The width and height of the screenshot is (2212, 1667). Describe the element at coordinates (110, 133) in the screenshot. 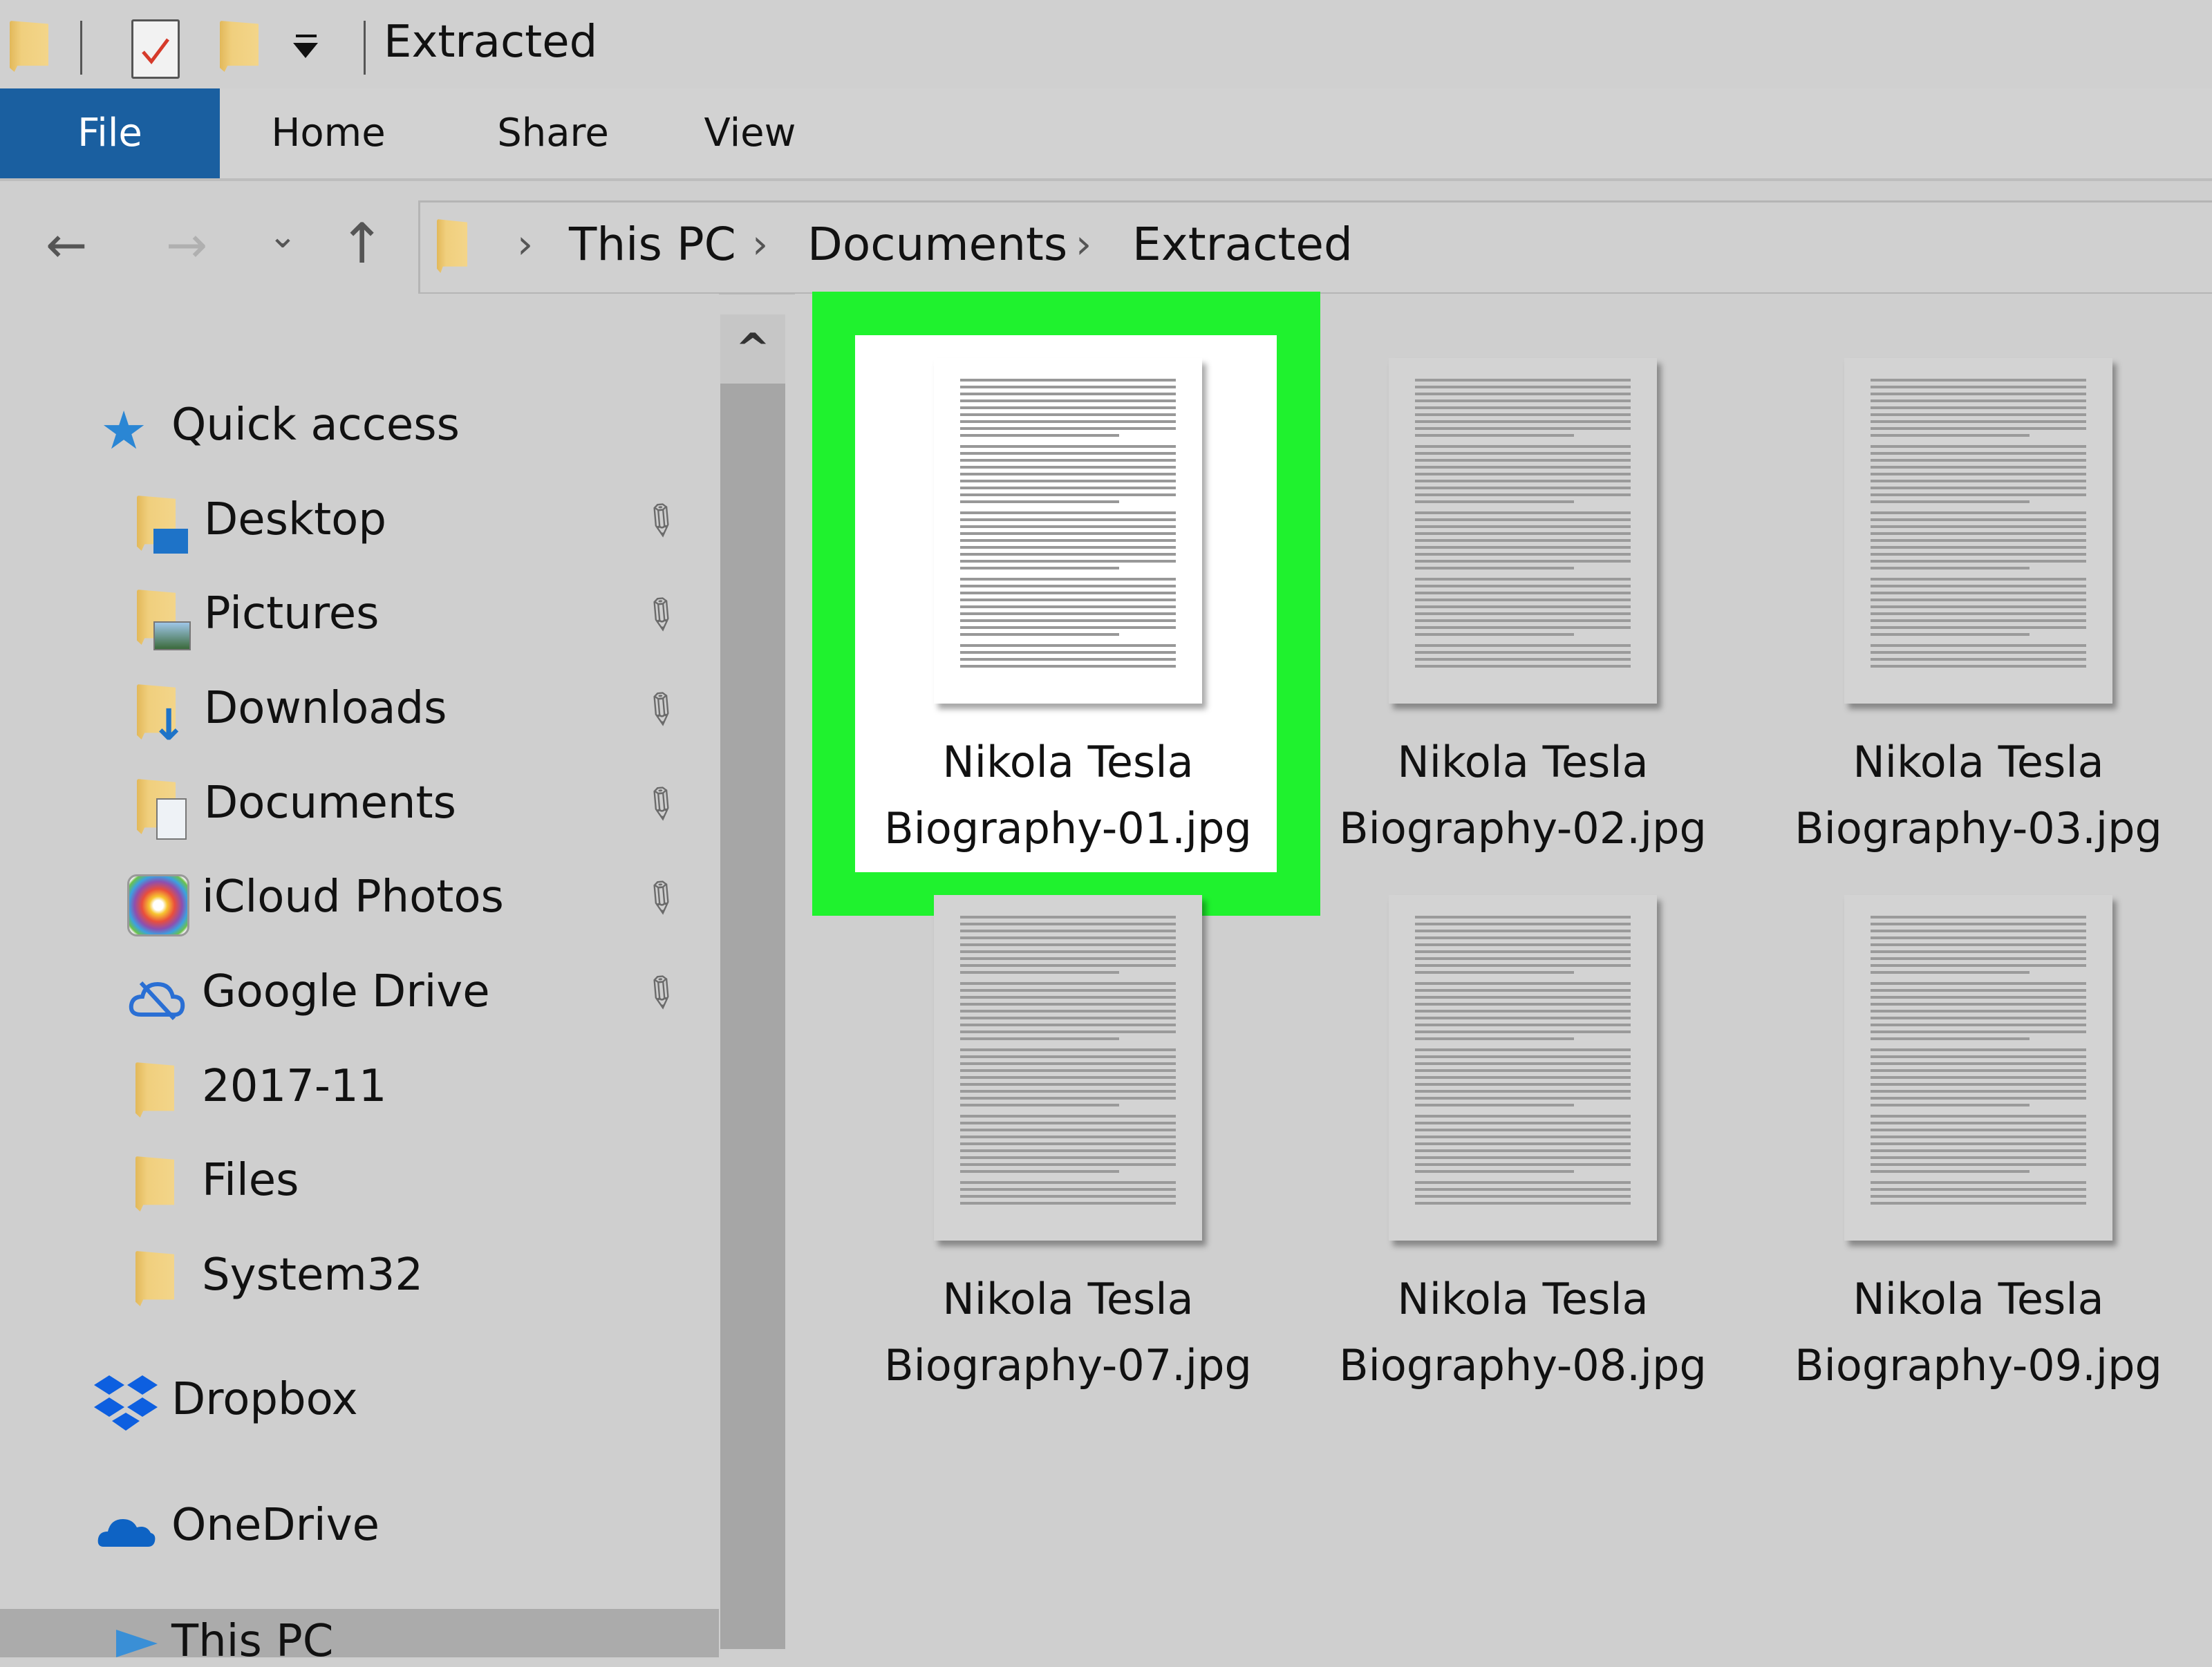

I see `tab-file: File` at that location.